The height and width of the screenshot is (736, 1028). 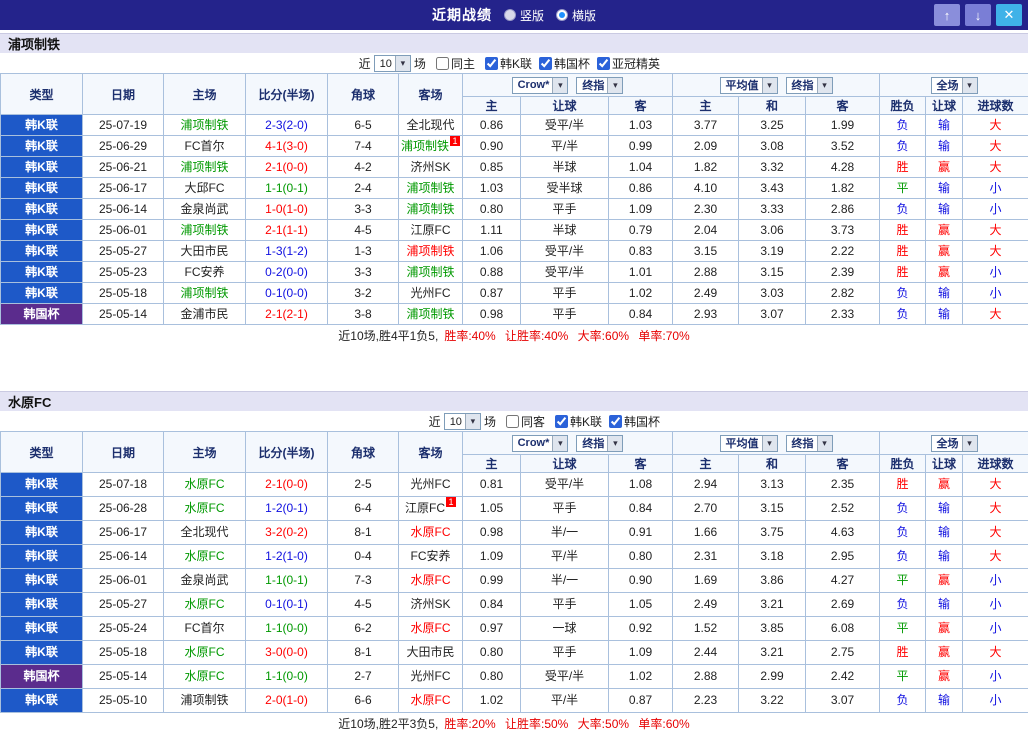 I want to click on goals-result-cell: 小, so click(x=995, y=676).